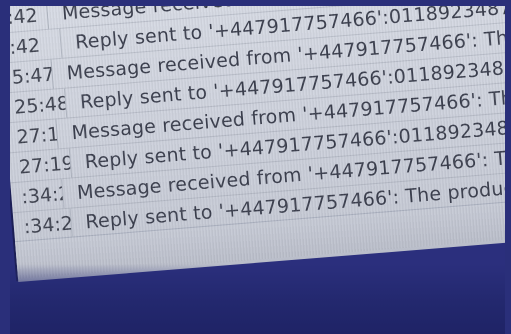 This screenshot has height=334, width=511. I want to click on time-cell: :34:27, so click(37, 196).